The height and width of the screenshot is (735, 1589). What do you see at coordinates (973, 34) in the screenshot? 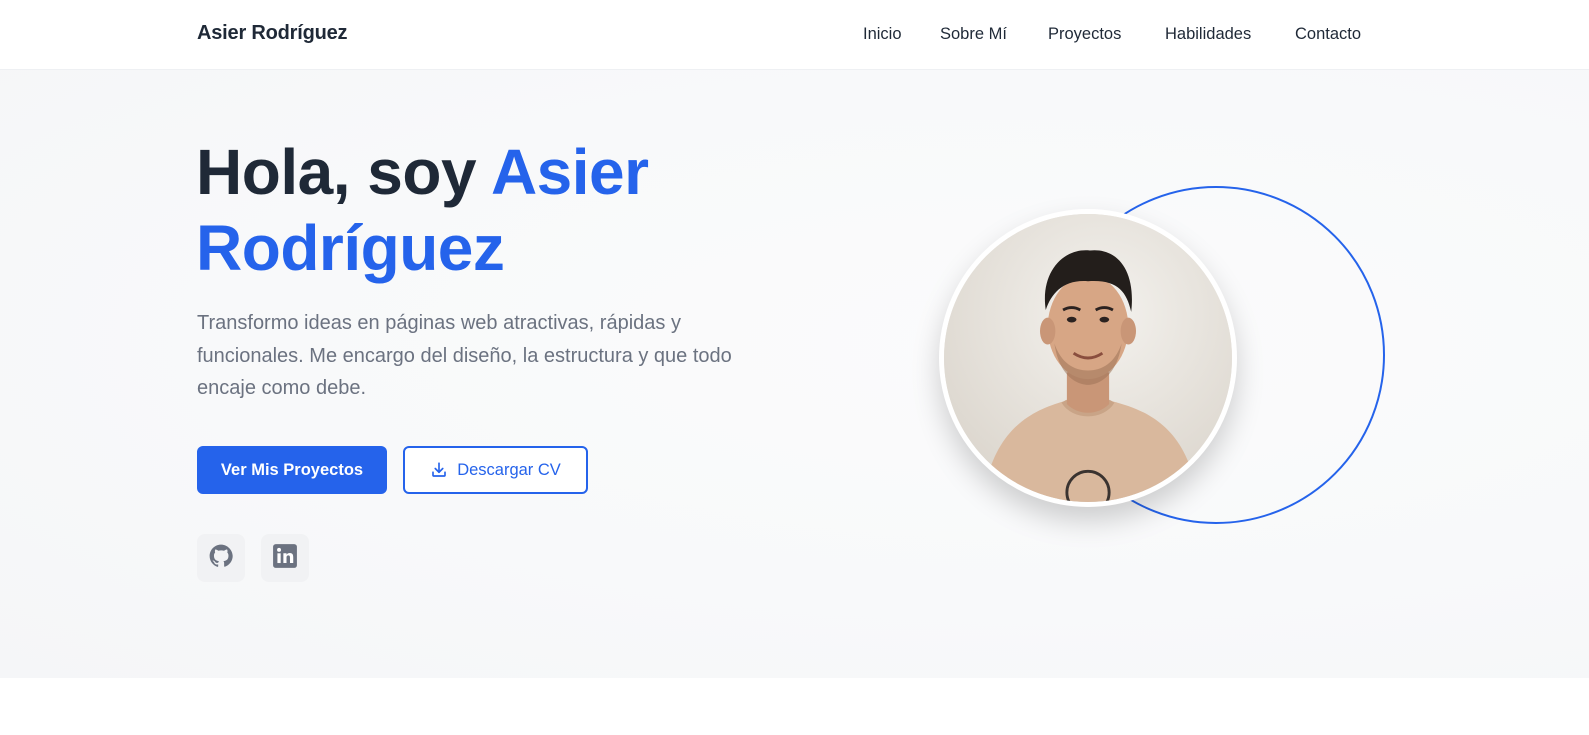
I see `nav-link-sobre-mi: Sobre Mí` at bounding box center [973, 34].